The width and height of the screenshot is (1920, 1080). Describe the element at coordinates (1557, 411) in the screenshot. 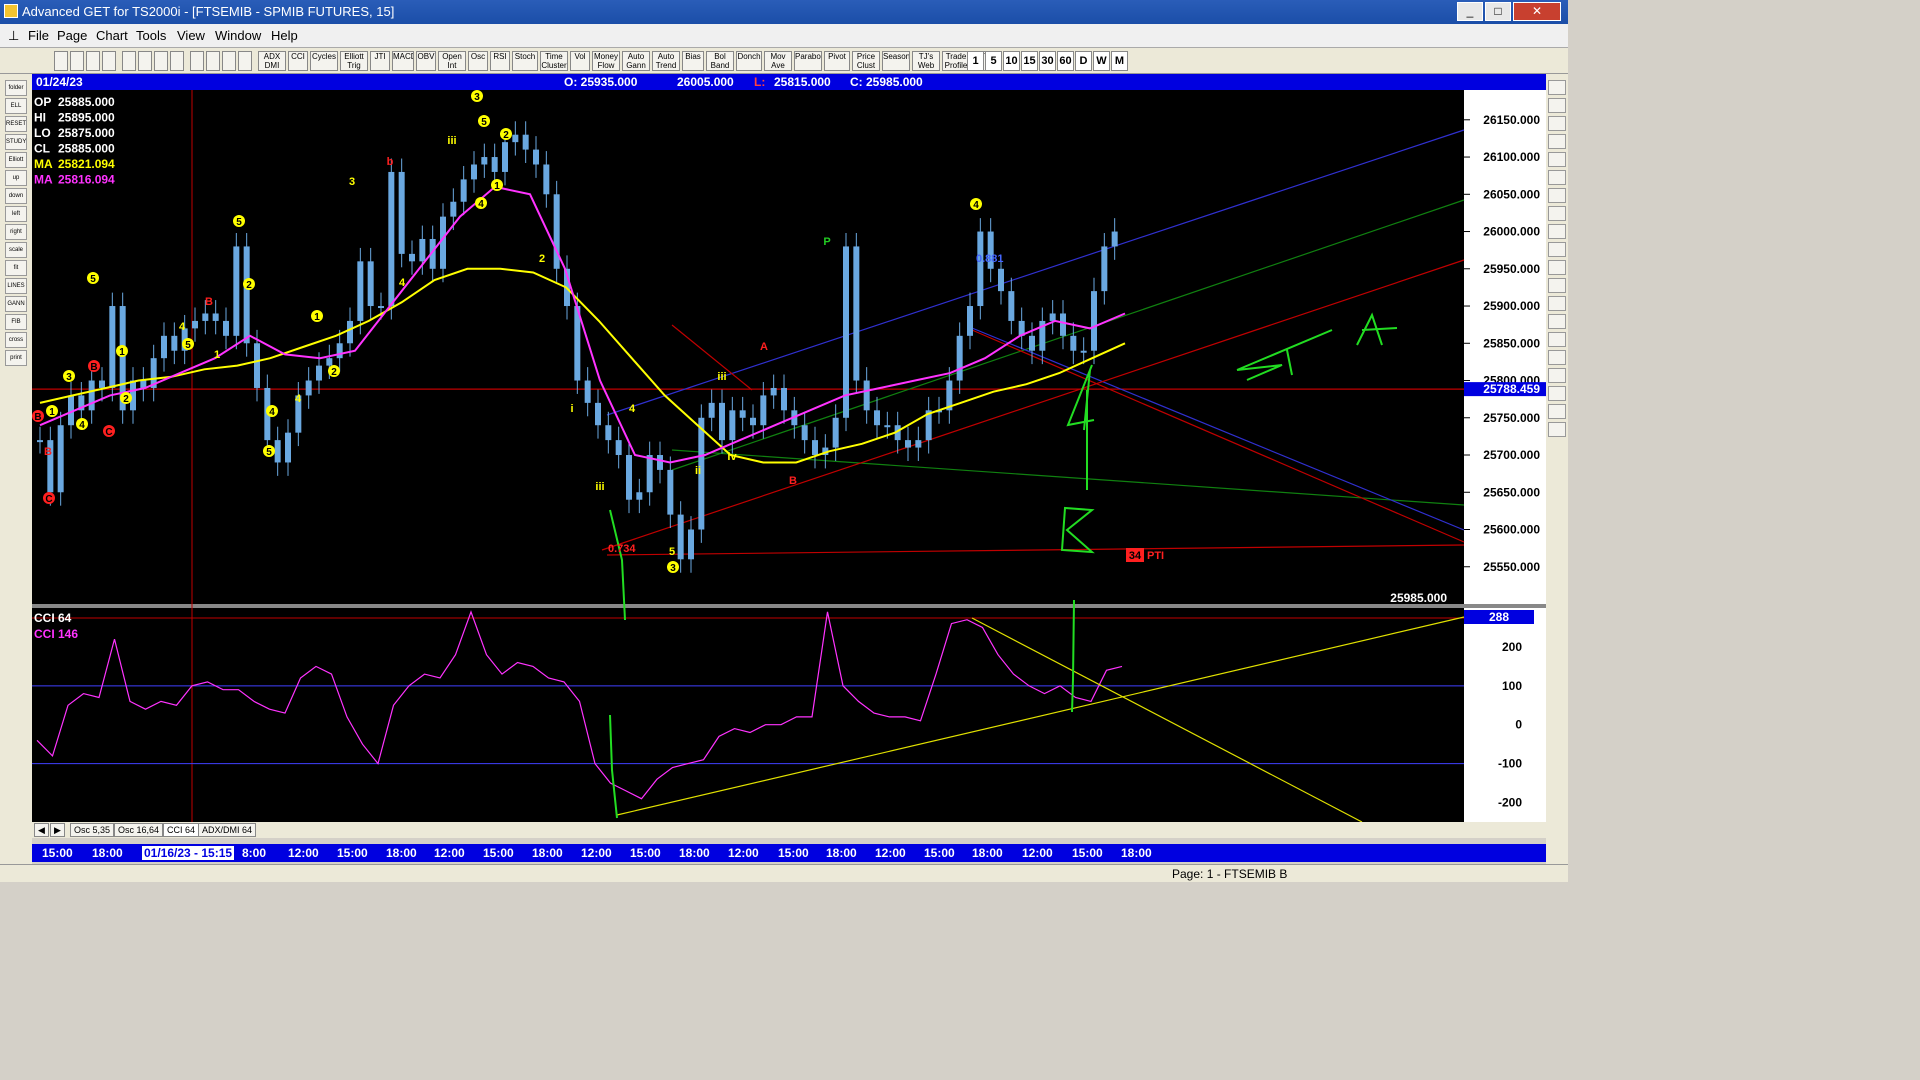

I see `draw-tool-18-icon` at that location.